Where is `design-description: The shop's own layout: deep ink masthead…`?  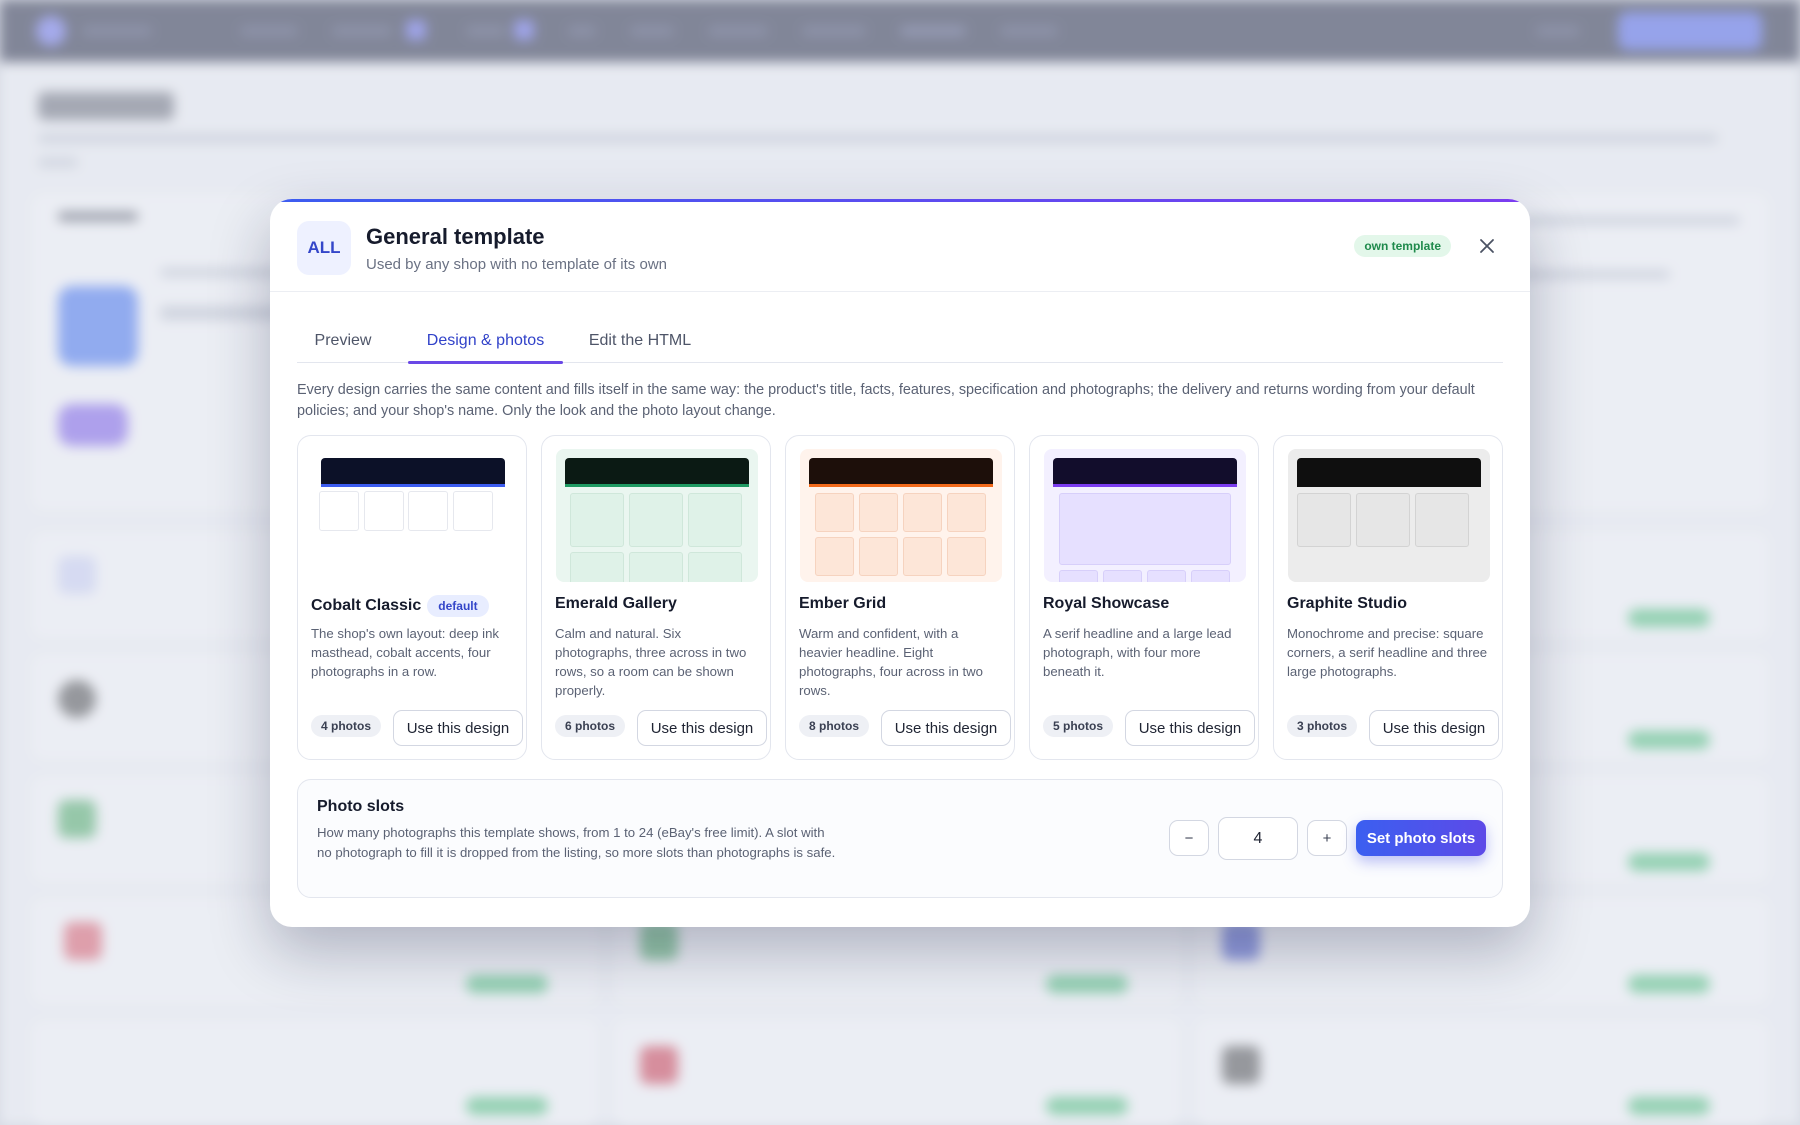
design-description: The shop's own layout: deep ink masthead… is located at coordinates (405, 652).